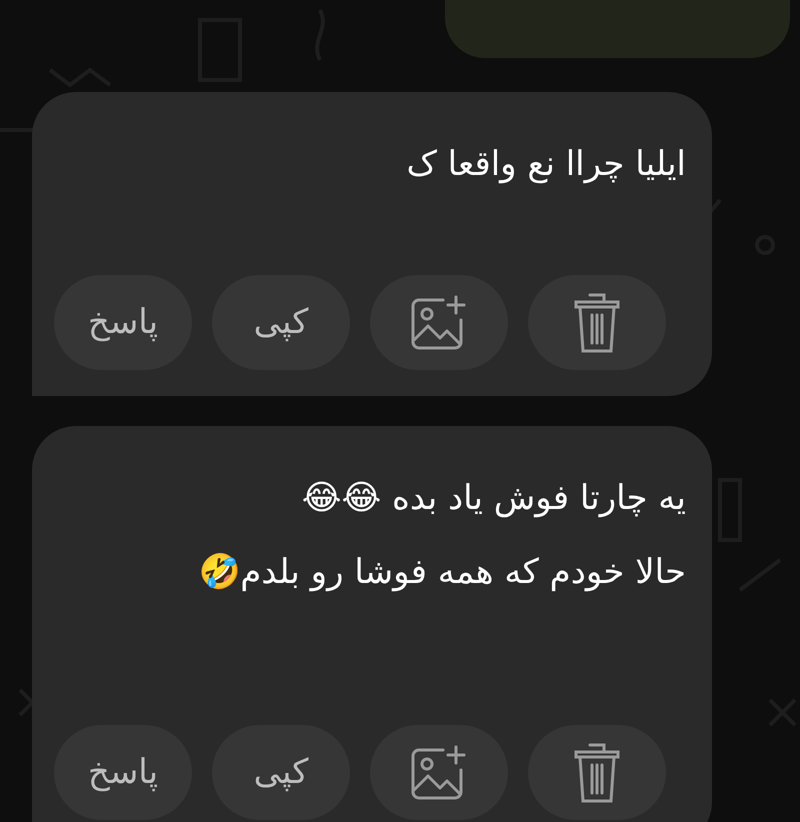 The height and width of the screenshot is (822, 800). Describe the element at coordinates (442, 572) in the screenshot. I see `message-text: حالا خودم که همه فوشا رو بلدم🤣` at that location.